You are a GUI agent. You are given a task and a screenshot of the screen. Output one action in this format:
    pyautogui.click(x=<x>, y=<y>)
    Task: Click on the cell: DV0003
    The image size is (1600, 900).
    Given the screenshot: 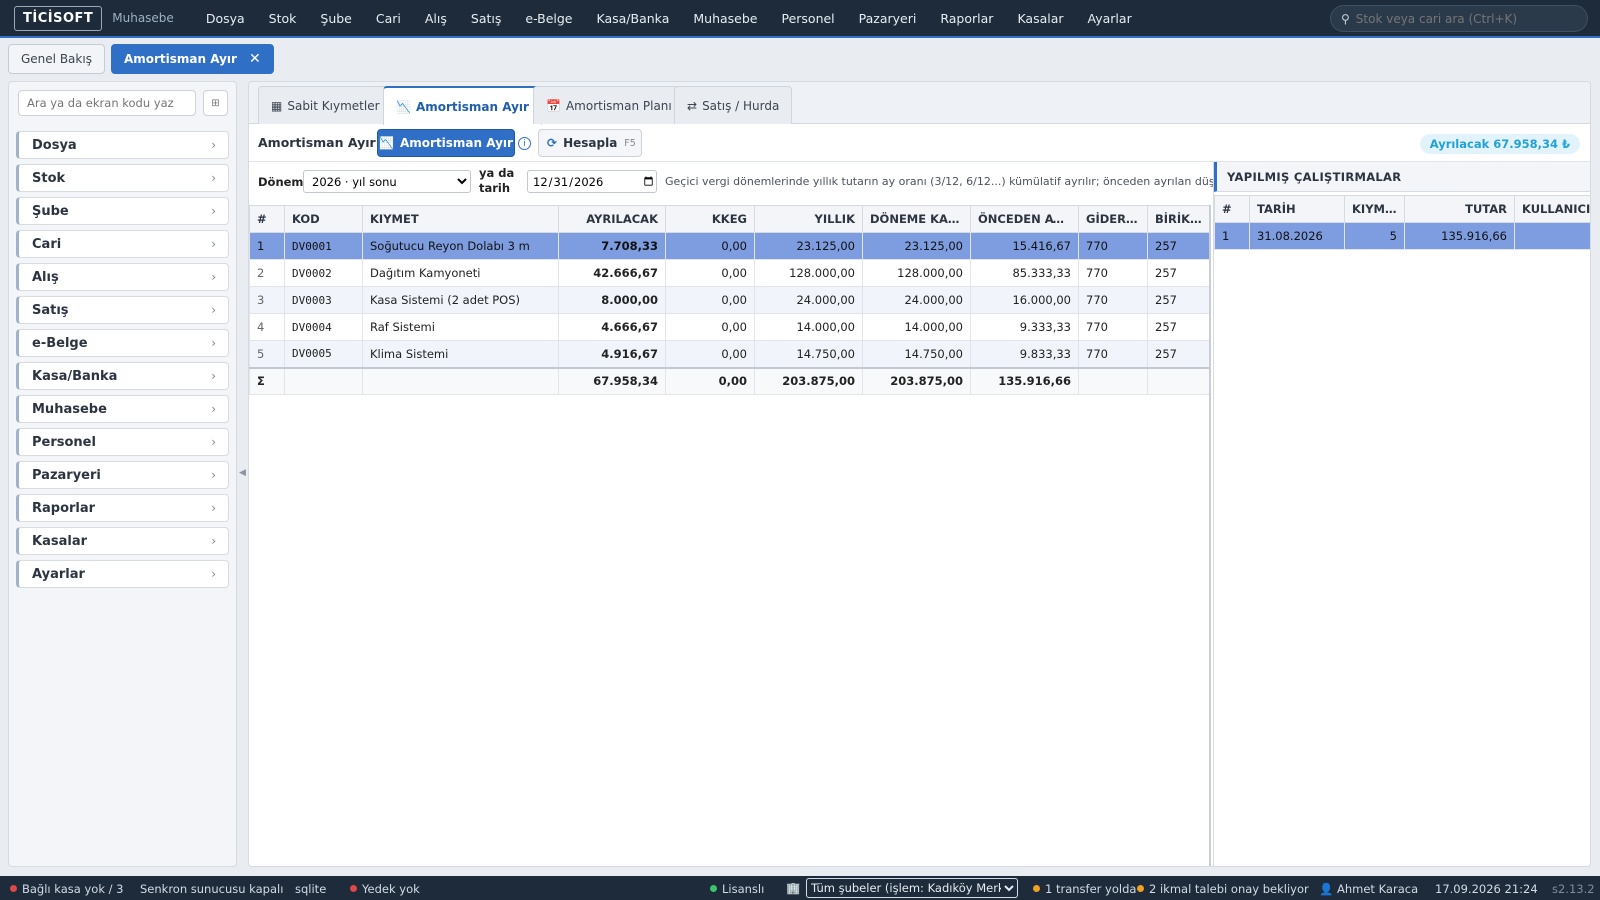 What is the action you would take?
    pyautogui.click(x=323, y=300)
    